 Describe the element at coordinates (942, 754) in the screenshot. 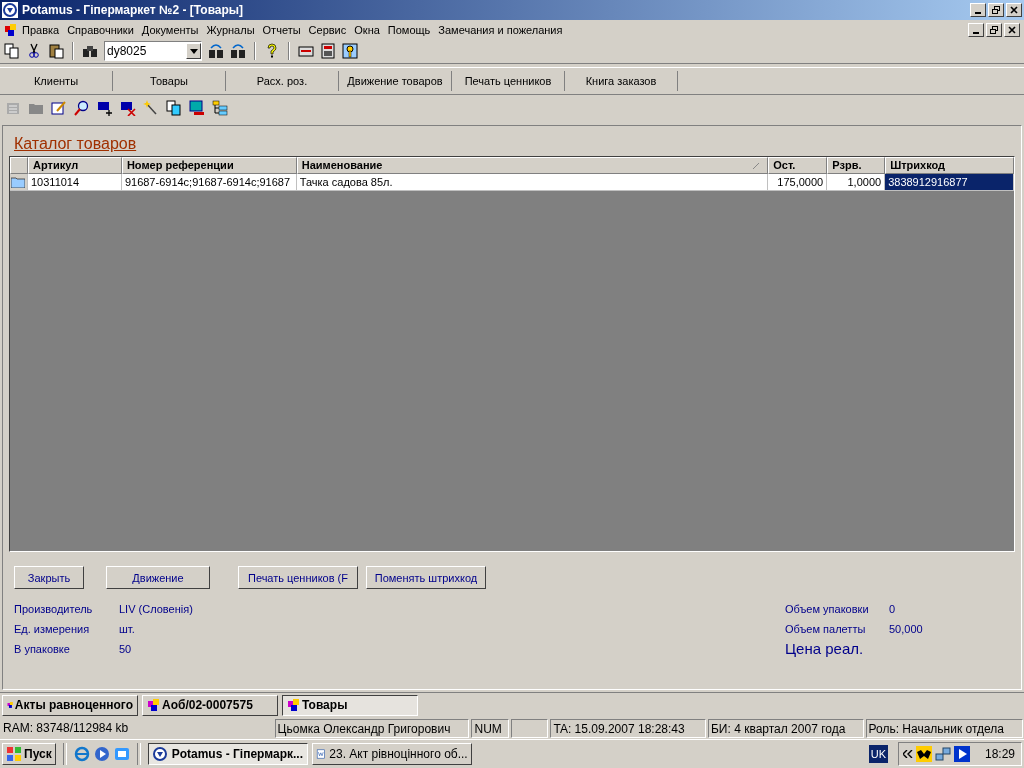

I see `network-icon` at that location.